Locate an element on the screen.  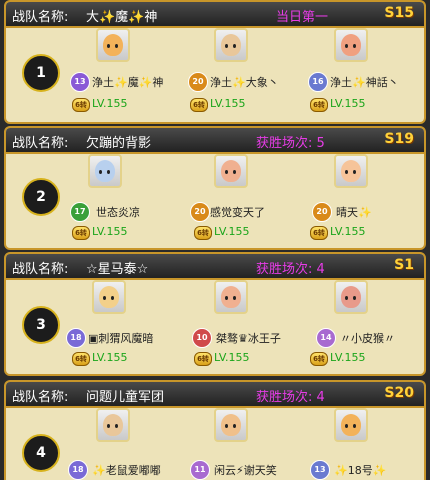
member-slot: 20 浄土✨大象丶 6转 LV.155 is located at coordinates (244, 72).